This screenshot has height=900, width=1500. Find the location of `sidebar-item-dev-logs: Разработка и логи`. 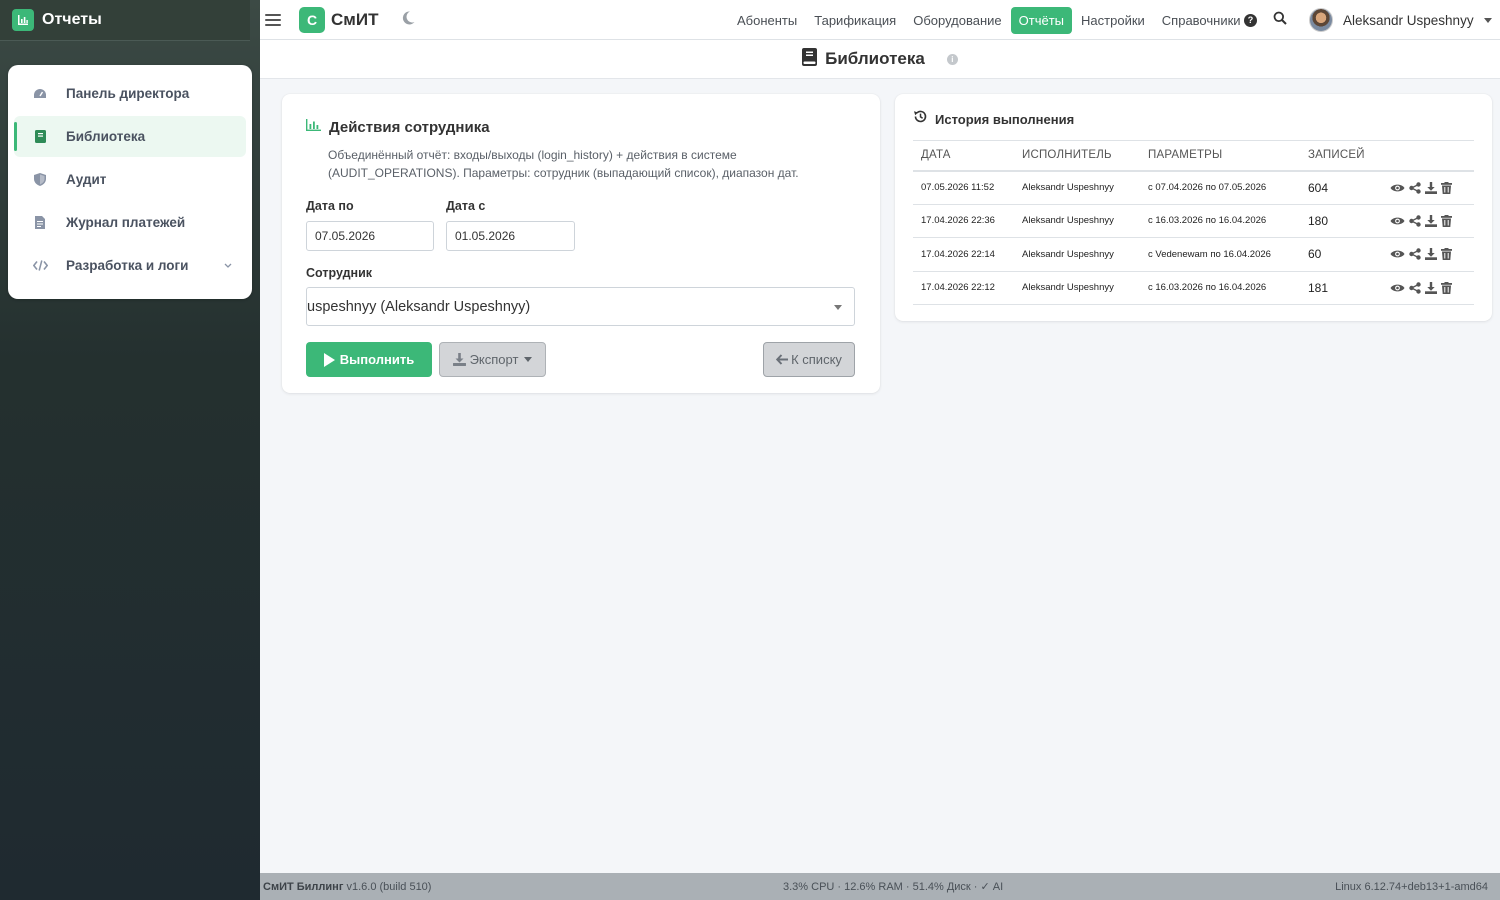

sidebar-item-dev-logs: Разработка и логи is located at coordinates (130, 265).